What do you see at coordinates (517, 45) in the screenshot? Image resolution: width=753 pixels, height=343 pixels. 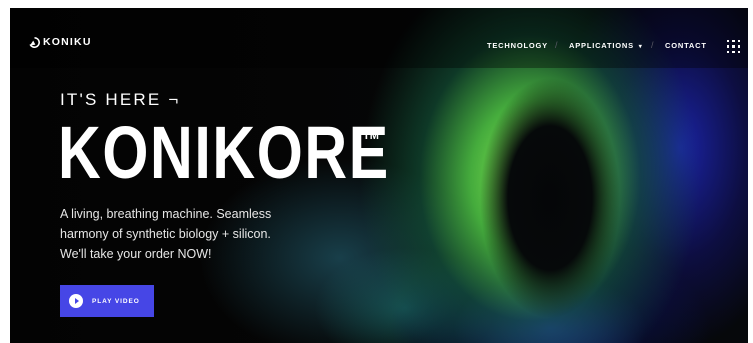 I see `nav-technology: TECHNOLOGY` at bounding box center [517, 45].